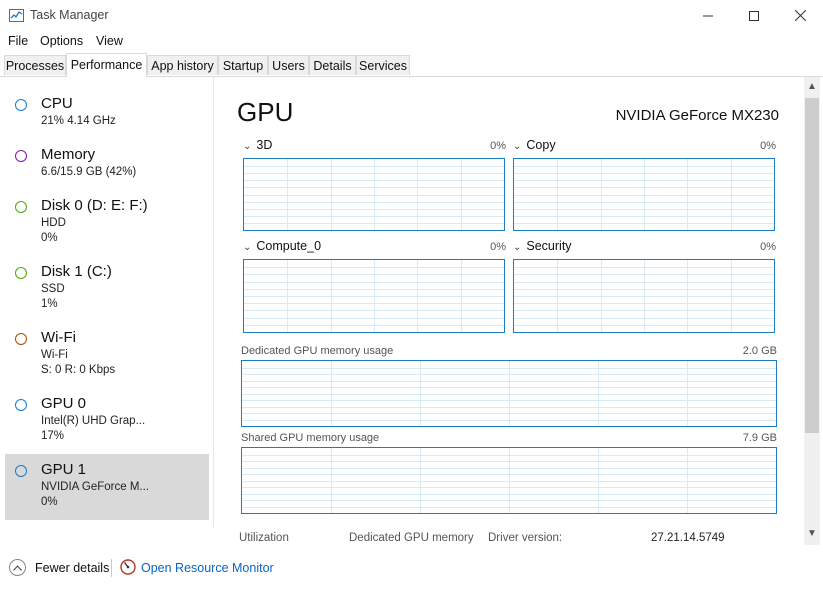  What do you see at coordinates (759, 351) in the screenshot?
I see `dedicated-memory-value: 2.0 GB` at bounding box center [759, 351].